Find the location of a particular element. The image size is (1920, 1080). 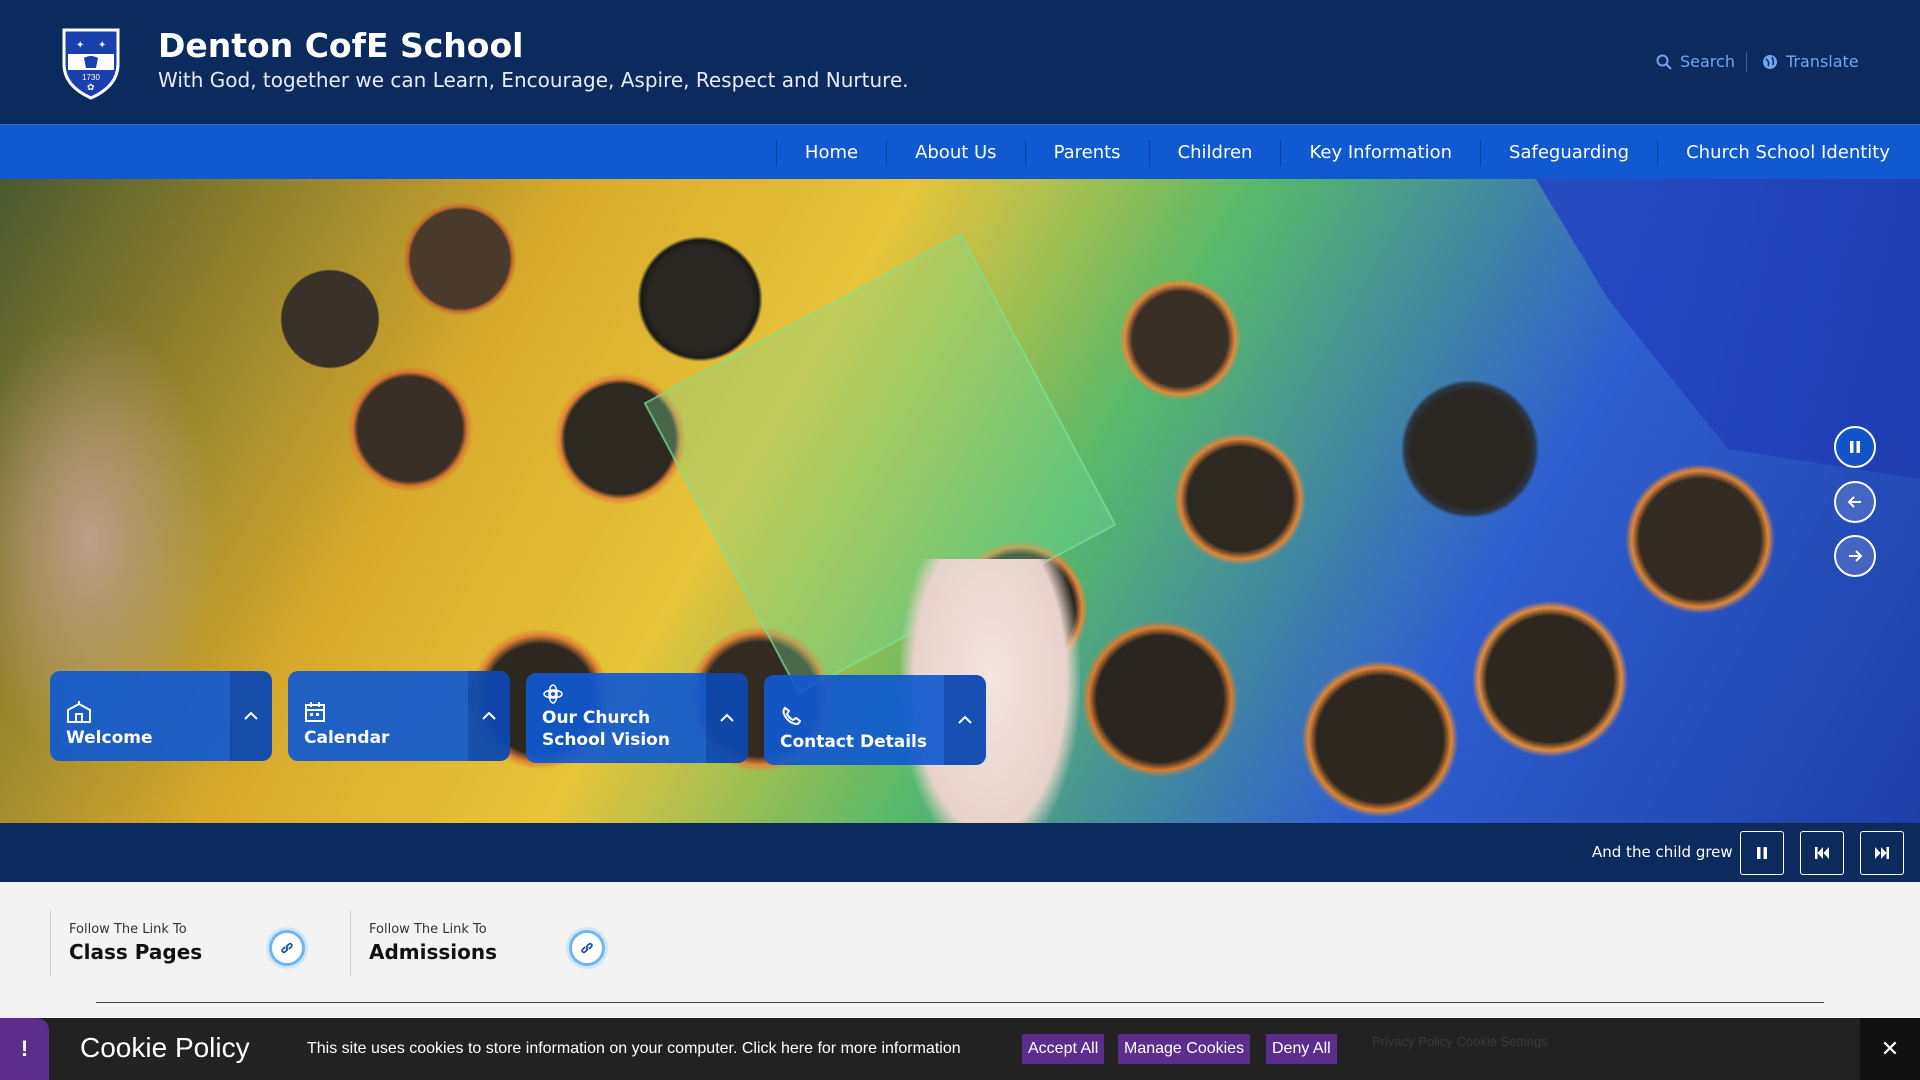

tile-contact-details-label: Contact Details is located at coordinates (853, 742).